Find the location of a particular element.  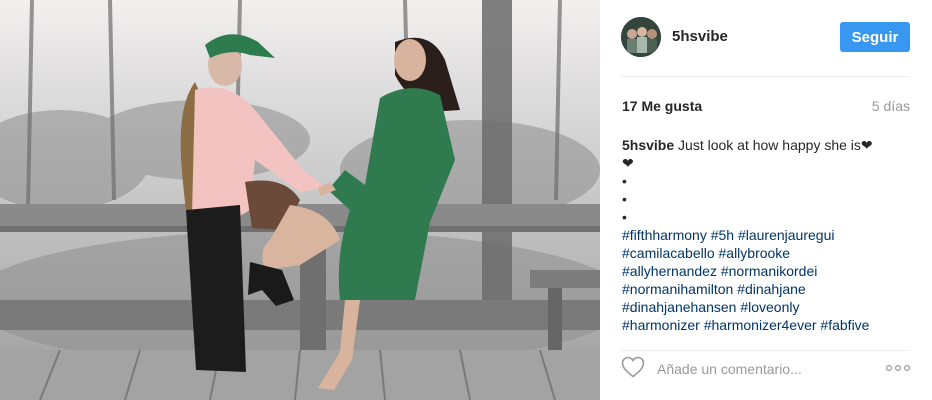

comment-bar is located at coordinates (766, 369).